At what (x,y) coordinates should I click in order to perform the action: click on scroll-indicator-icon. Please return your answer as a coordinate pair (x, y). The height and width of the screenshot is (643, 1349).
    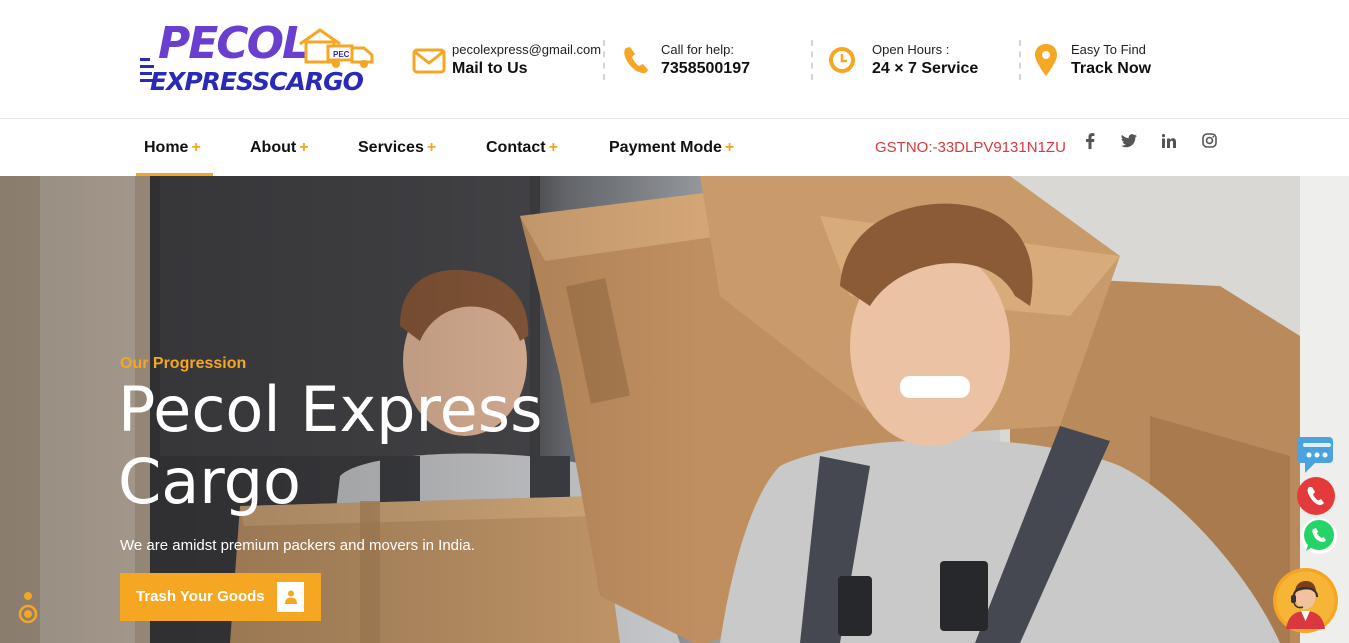
    Looking at the image, I should click on (28, 610).